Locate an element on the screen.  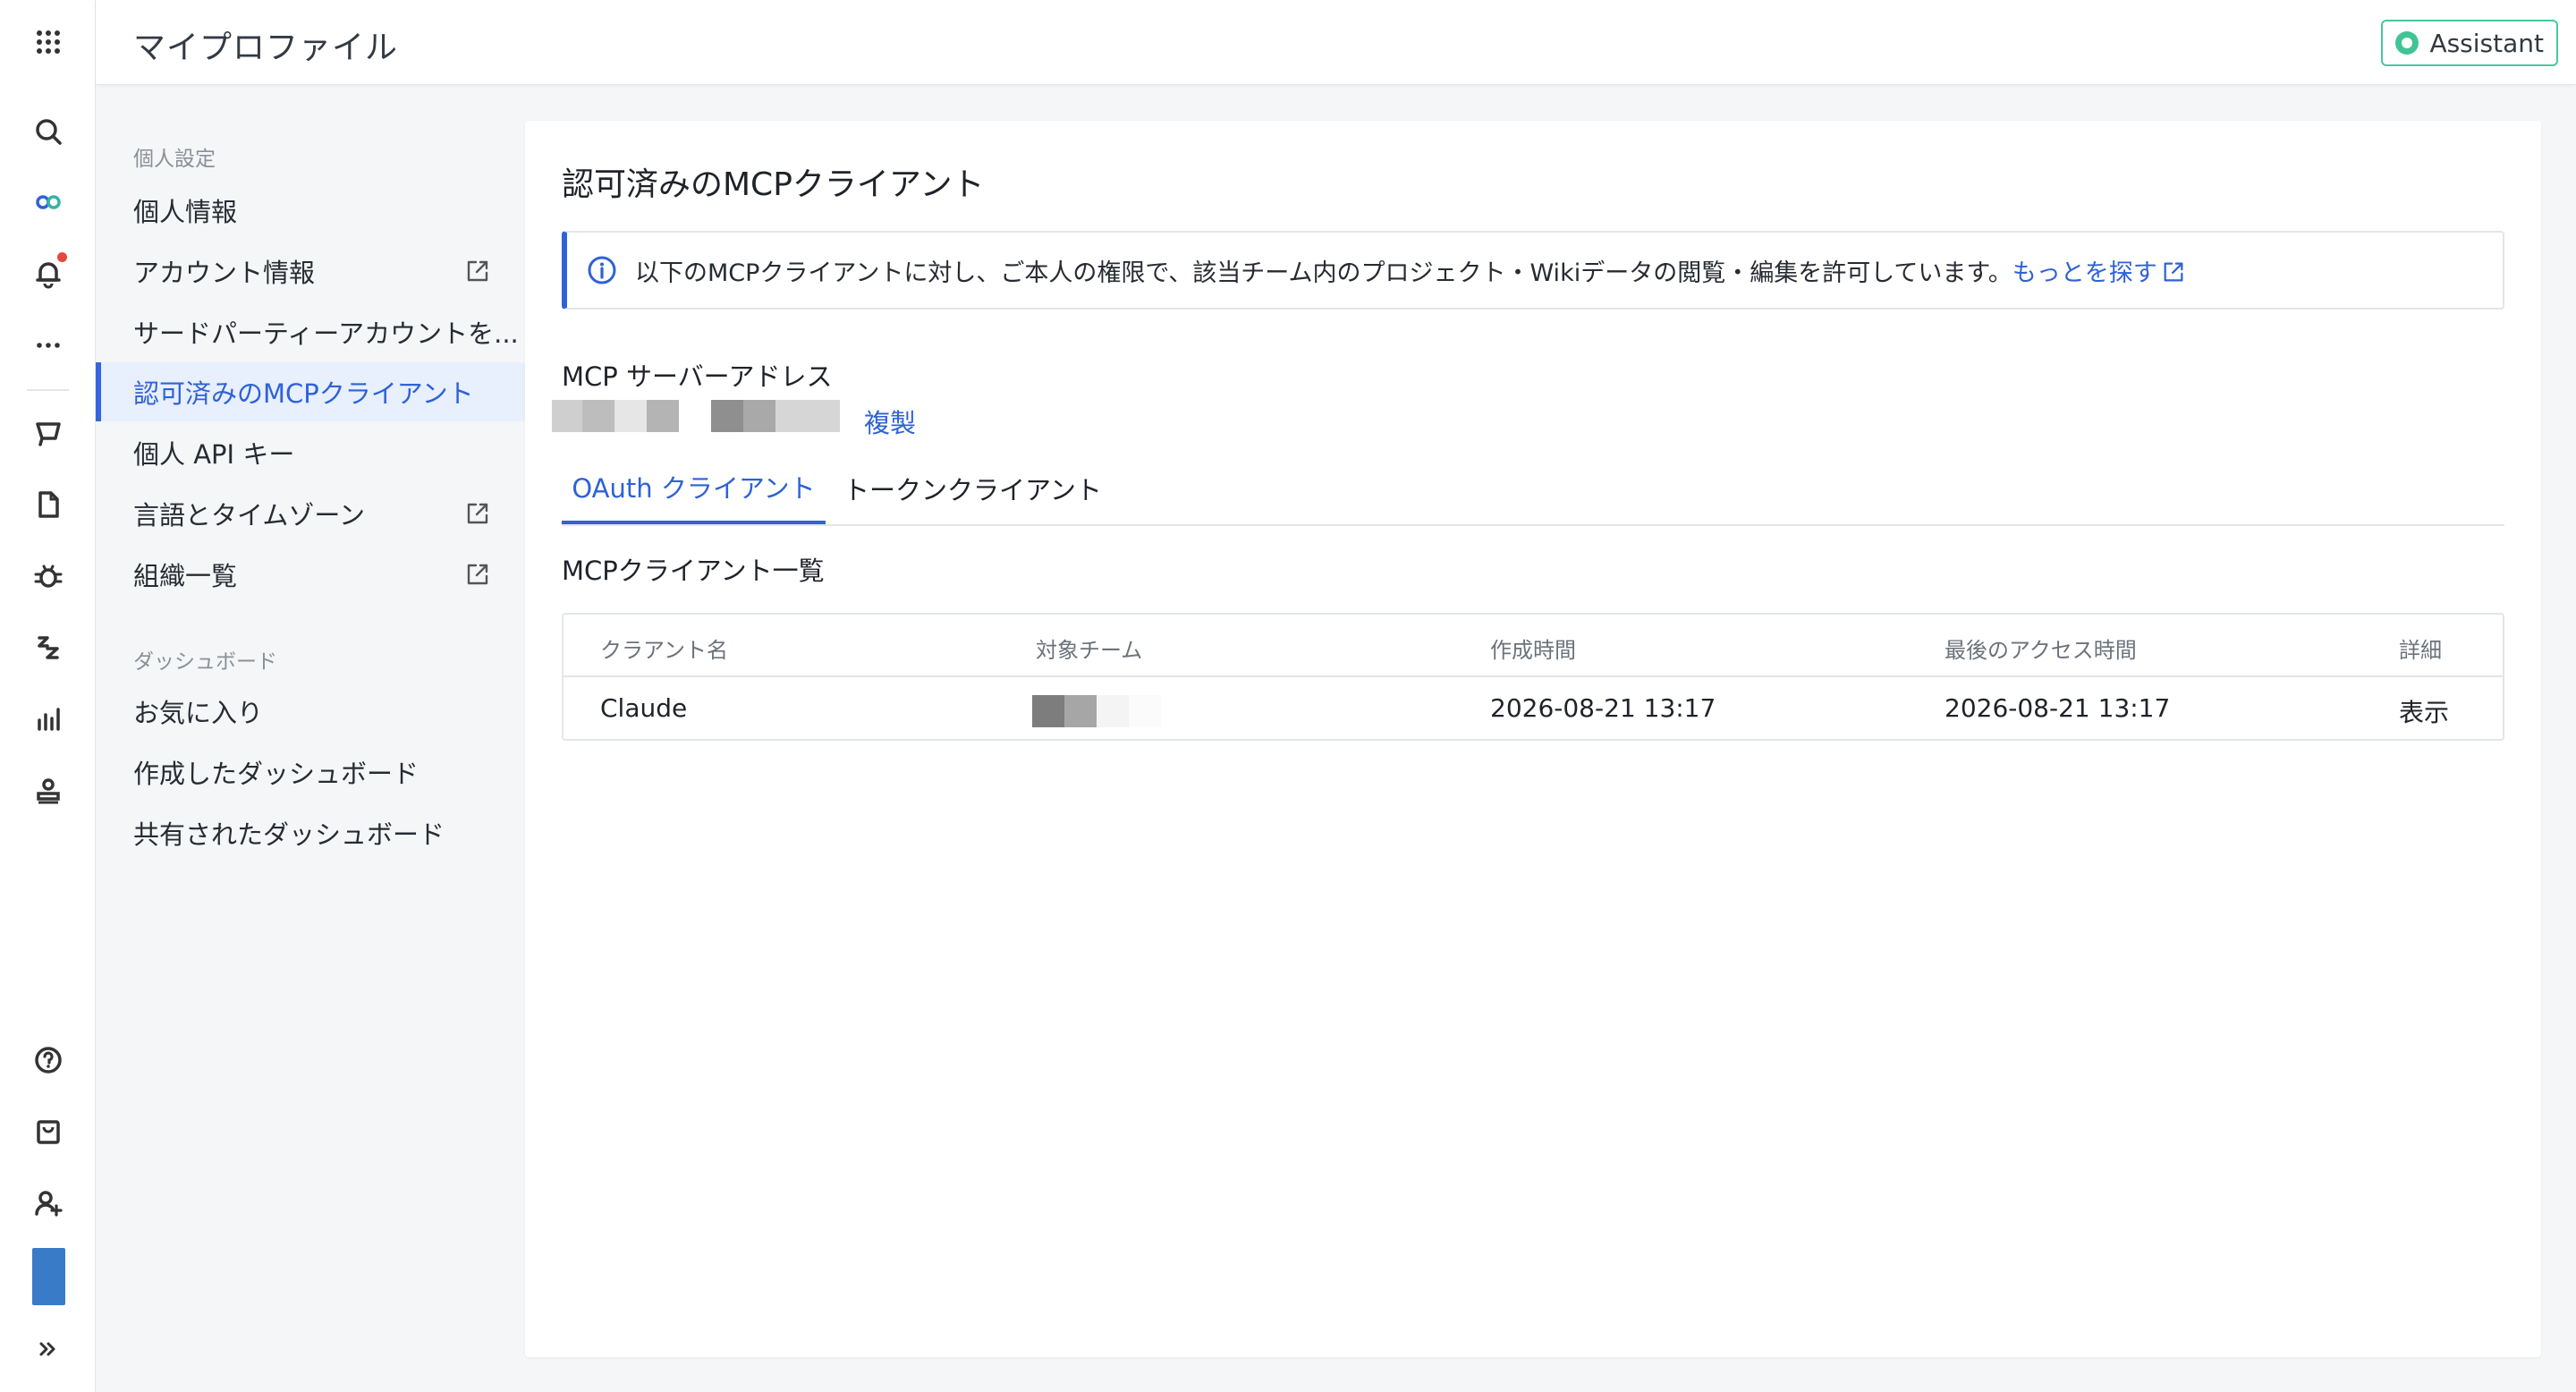
table-header: クラアント名 対象チーム 作成時間 最後のアクセス時間 詳細 is located at coordinates (1533, 646).